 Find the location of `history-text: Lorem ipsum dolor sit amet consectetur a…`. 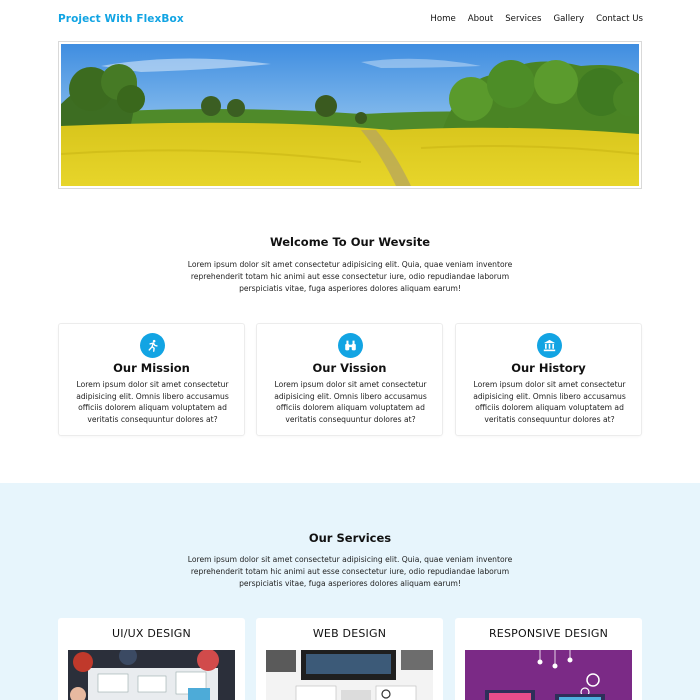

history-text: Lorem ipsum dolor sit amet consectetur a… is located at coordinates (549, 402).